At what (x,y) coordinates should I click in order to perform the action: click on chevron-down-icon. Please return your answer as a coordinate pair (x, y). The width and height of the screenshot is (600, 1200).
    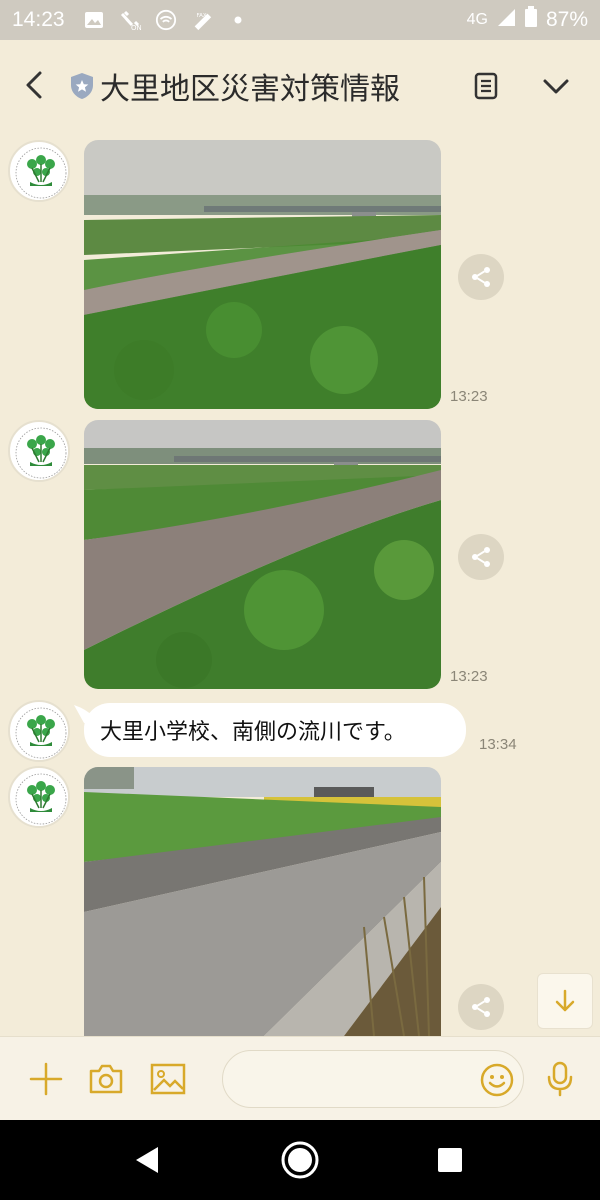
    Looking at the image, I should click on (556, 86).